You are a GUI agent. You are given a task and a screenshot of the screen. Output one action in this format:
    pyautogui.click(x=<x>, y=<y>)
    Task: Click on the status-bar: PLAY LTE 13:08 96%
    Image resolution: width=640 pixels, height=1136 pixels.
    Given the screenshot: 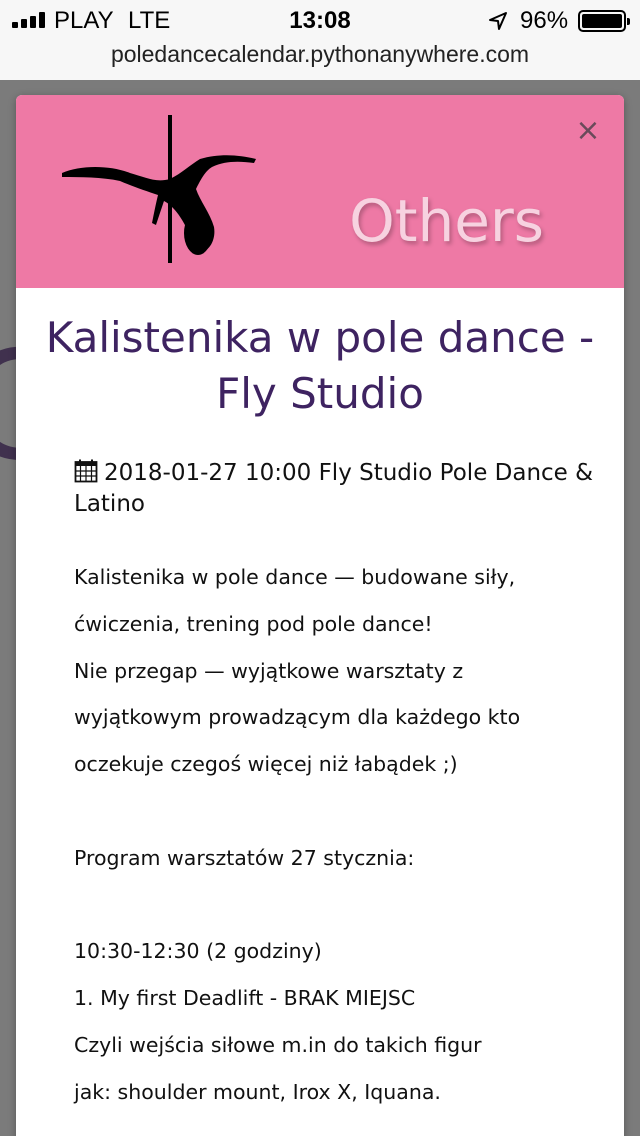 What is the action you would take?
    pyautogui.click(x=320, y=20)
    